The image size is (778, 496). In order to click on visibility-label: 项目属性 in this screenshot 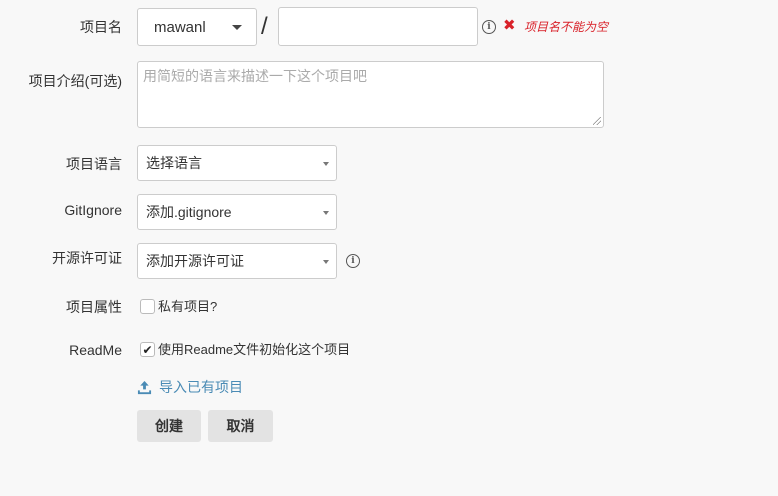, I will do `click(94, 307)`.